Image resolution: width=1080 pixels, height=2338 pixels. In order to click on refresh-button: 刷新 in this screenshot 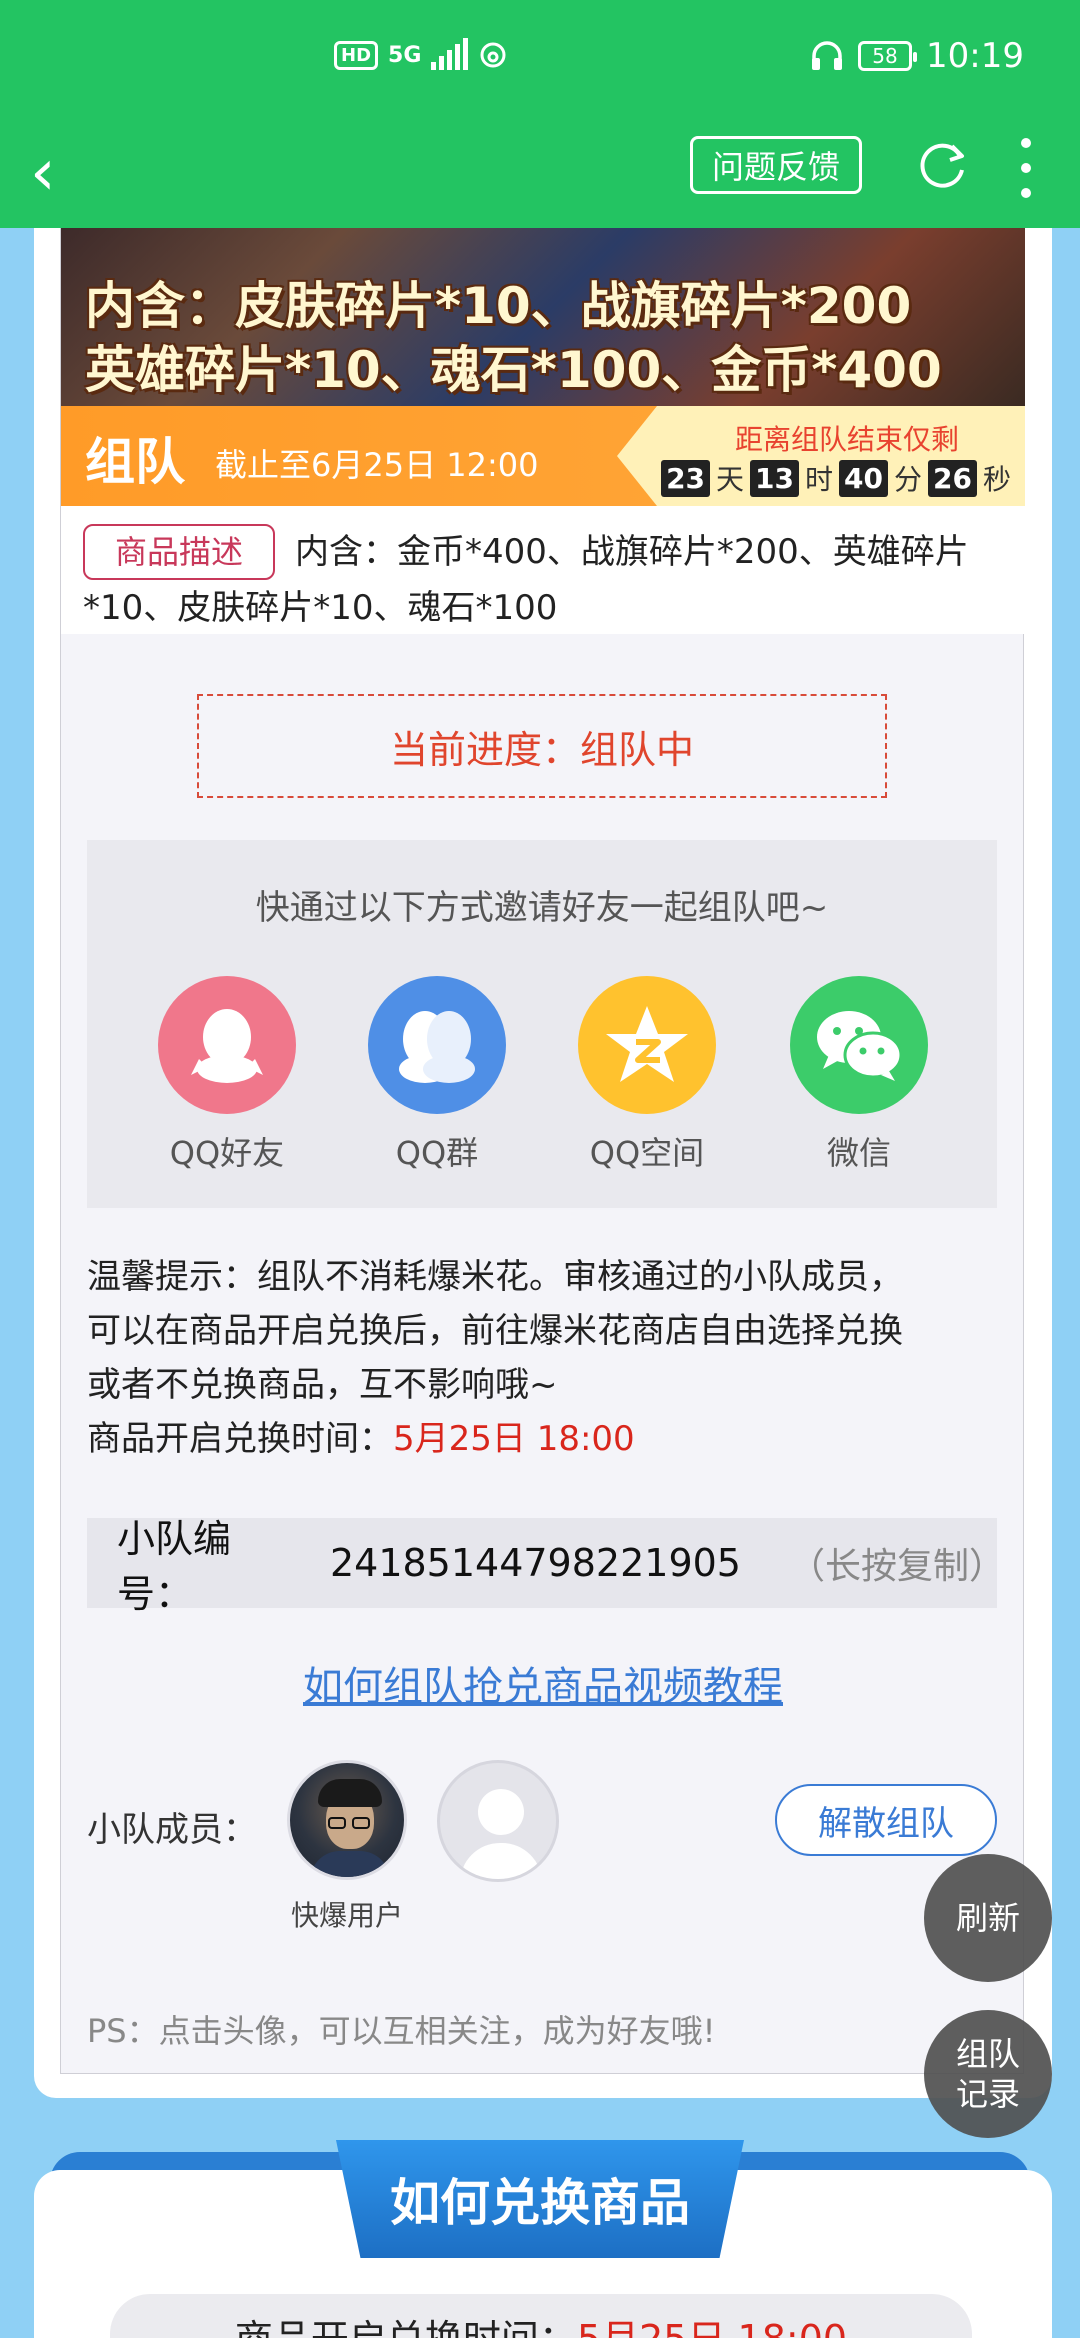, I will do `click(988, 1918)`.